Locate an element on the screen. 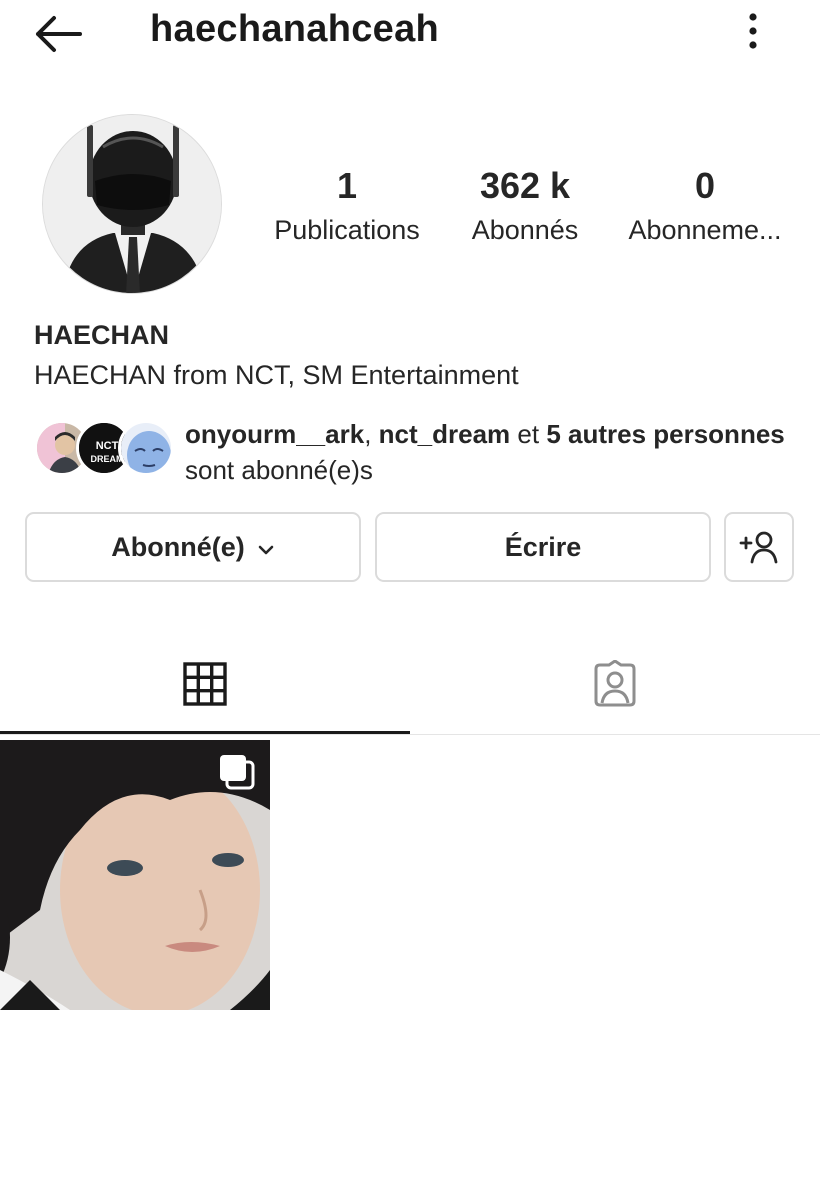 This screenshot has height=1200, width=820. svg-text: NCT is located at coordinates (107, 446).